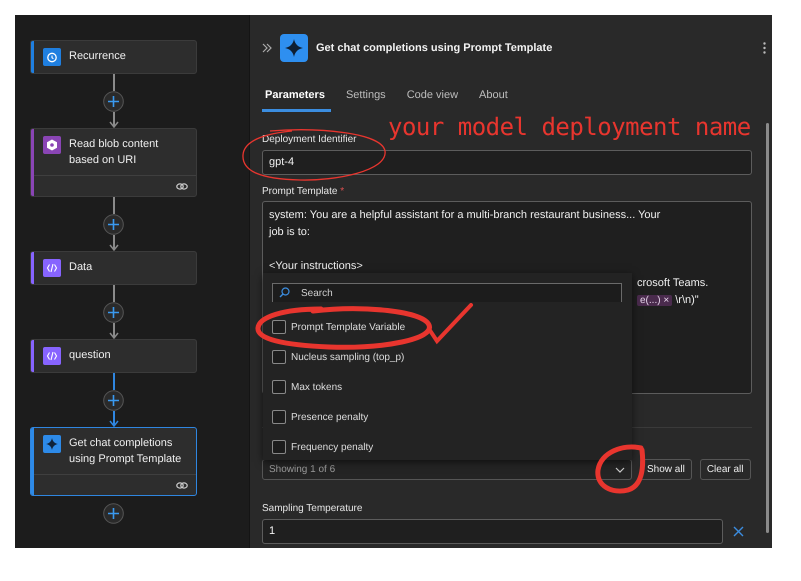  I want to click on clear-all-button: Clear all, so click(725, 469).